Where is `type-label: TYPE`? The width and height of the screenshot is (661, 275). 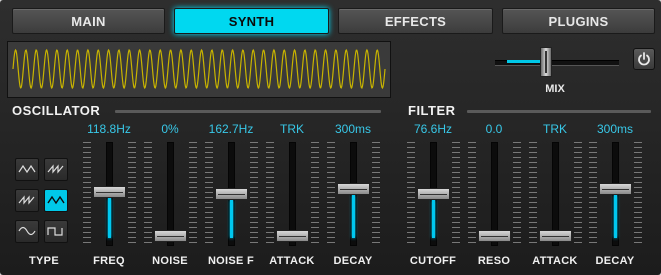 type-label: TYPE is located at coordinates (44, 261).